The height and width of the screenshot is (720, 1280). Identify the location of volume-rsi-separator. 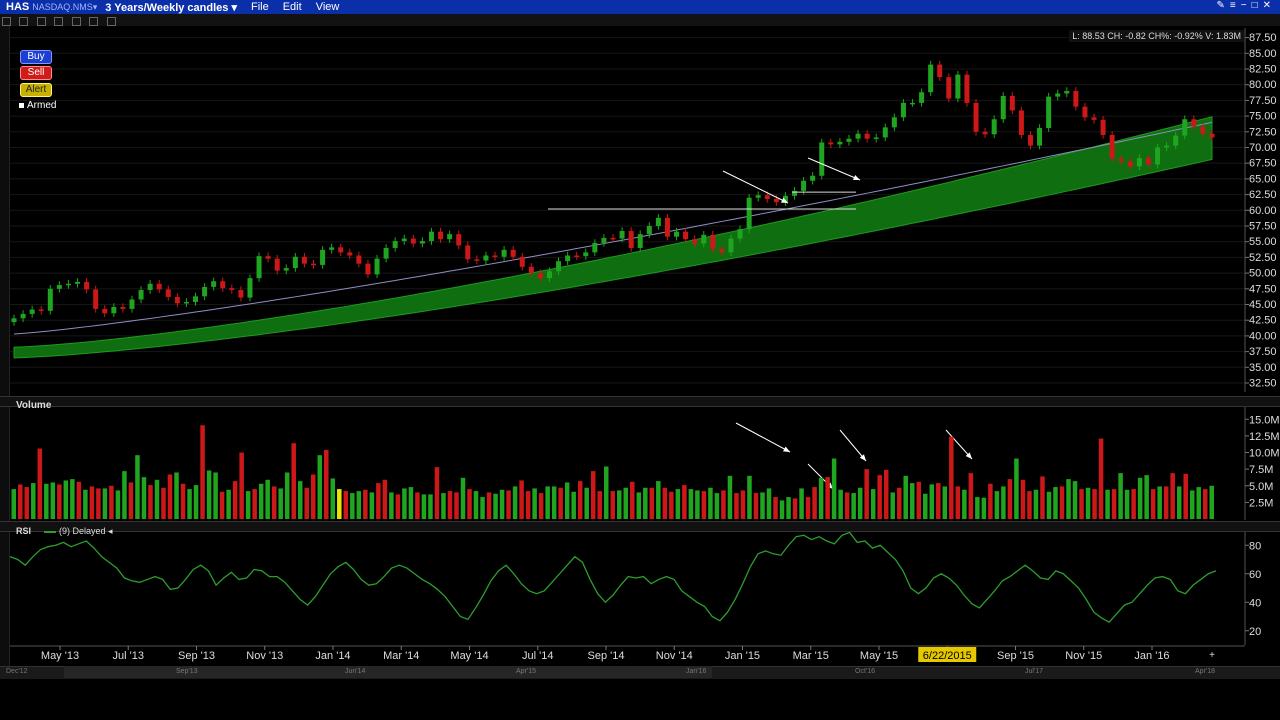
(640, 526).